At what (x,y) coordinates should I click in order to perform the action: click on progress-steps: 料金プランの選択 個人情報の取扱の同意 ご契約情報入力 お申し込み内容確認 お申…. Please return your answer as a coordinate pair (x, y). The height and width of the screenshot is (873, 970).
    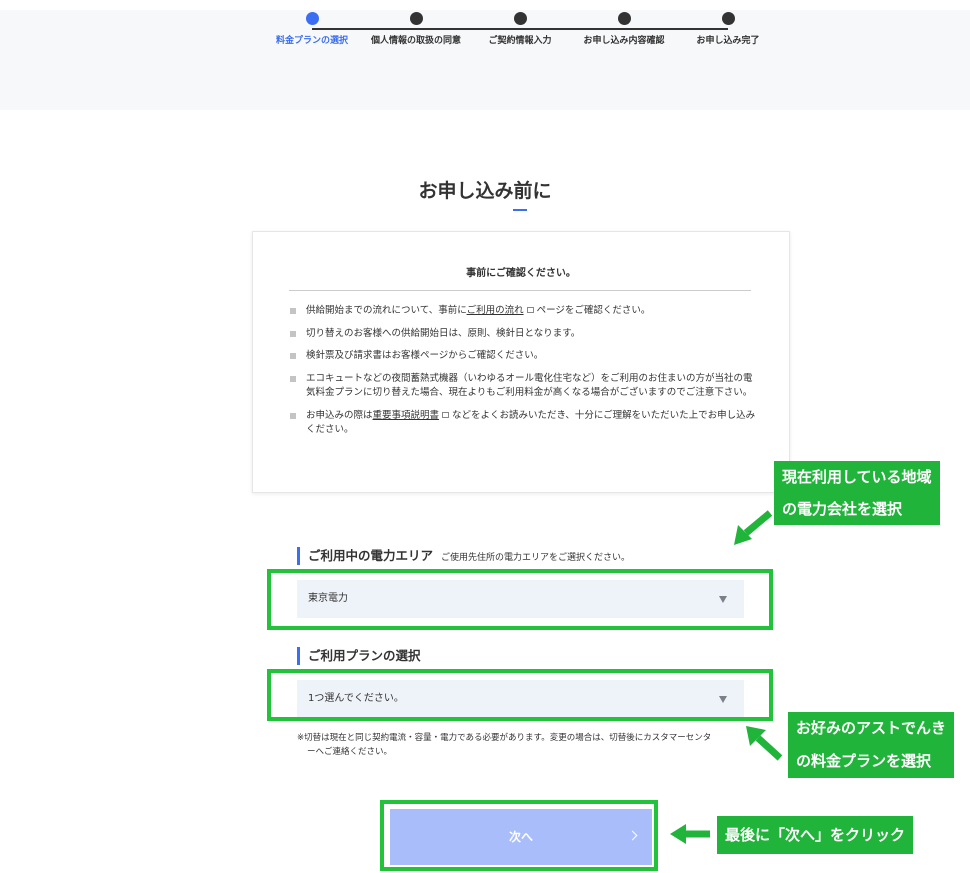
    Looking at the image, I should click on (485, 40).